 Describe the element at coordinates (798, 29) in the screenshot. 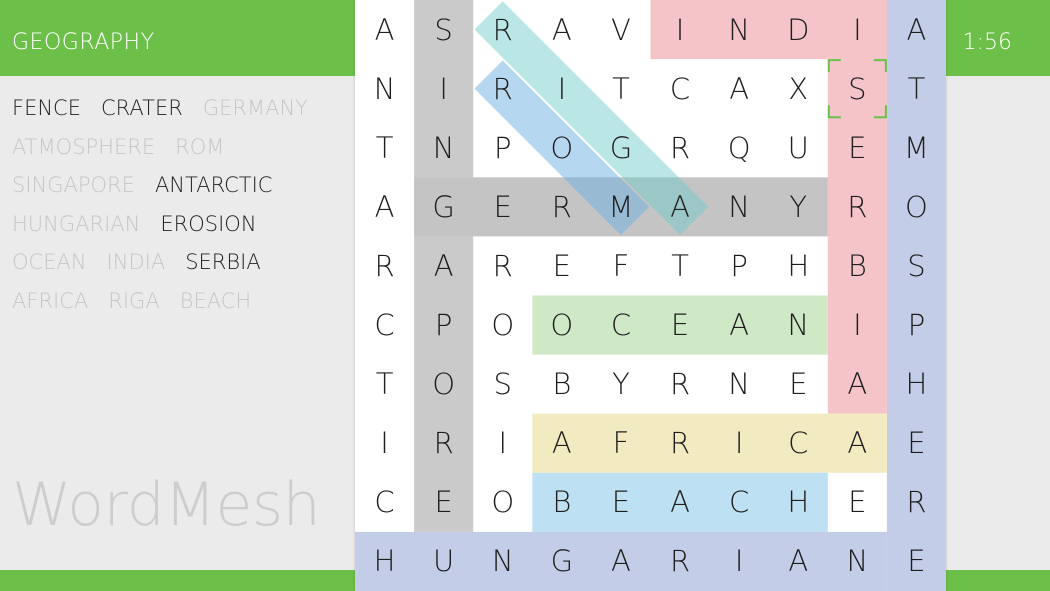

I see `grid-cell: D` at that location.